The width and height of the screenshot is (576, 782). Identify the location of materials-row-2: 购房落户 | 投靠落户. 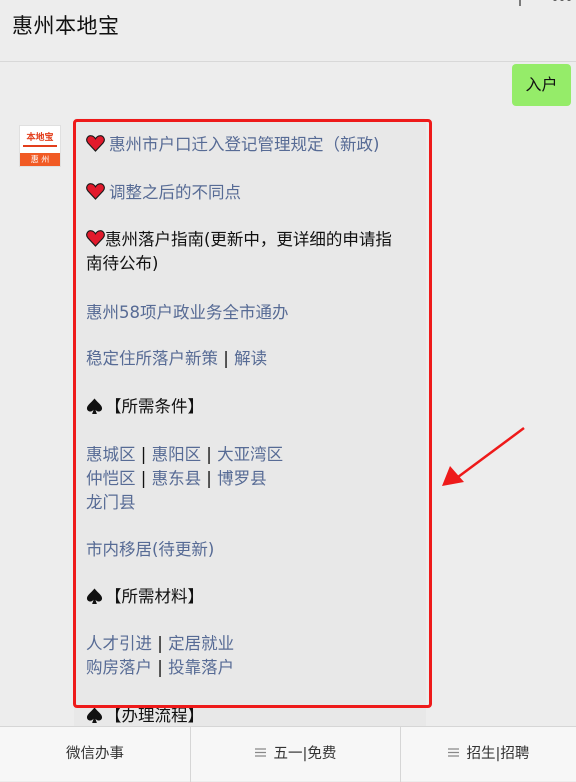
(160, 668).